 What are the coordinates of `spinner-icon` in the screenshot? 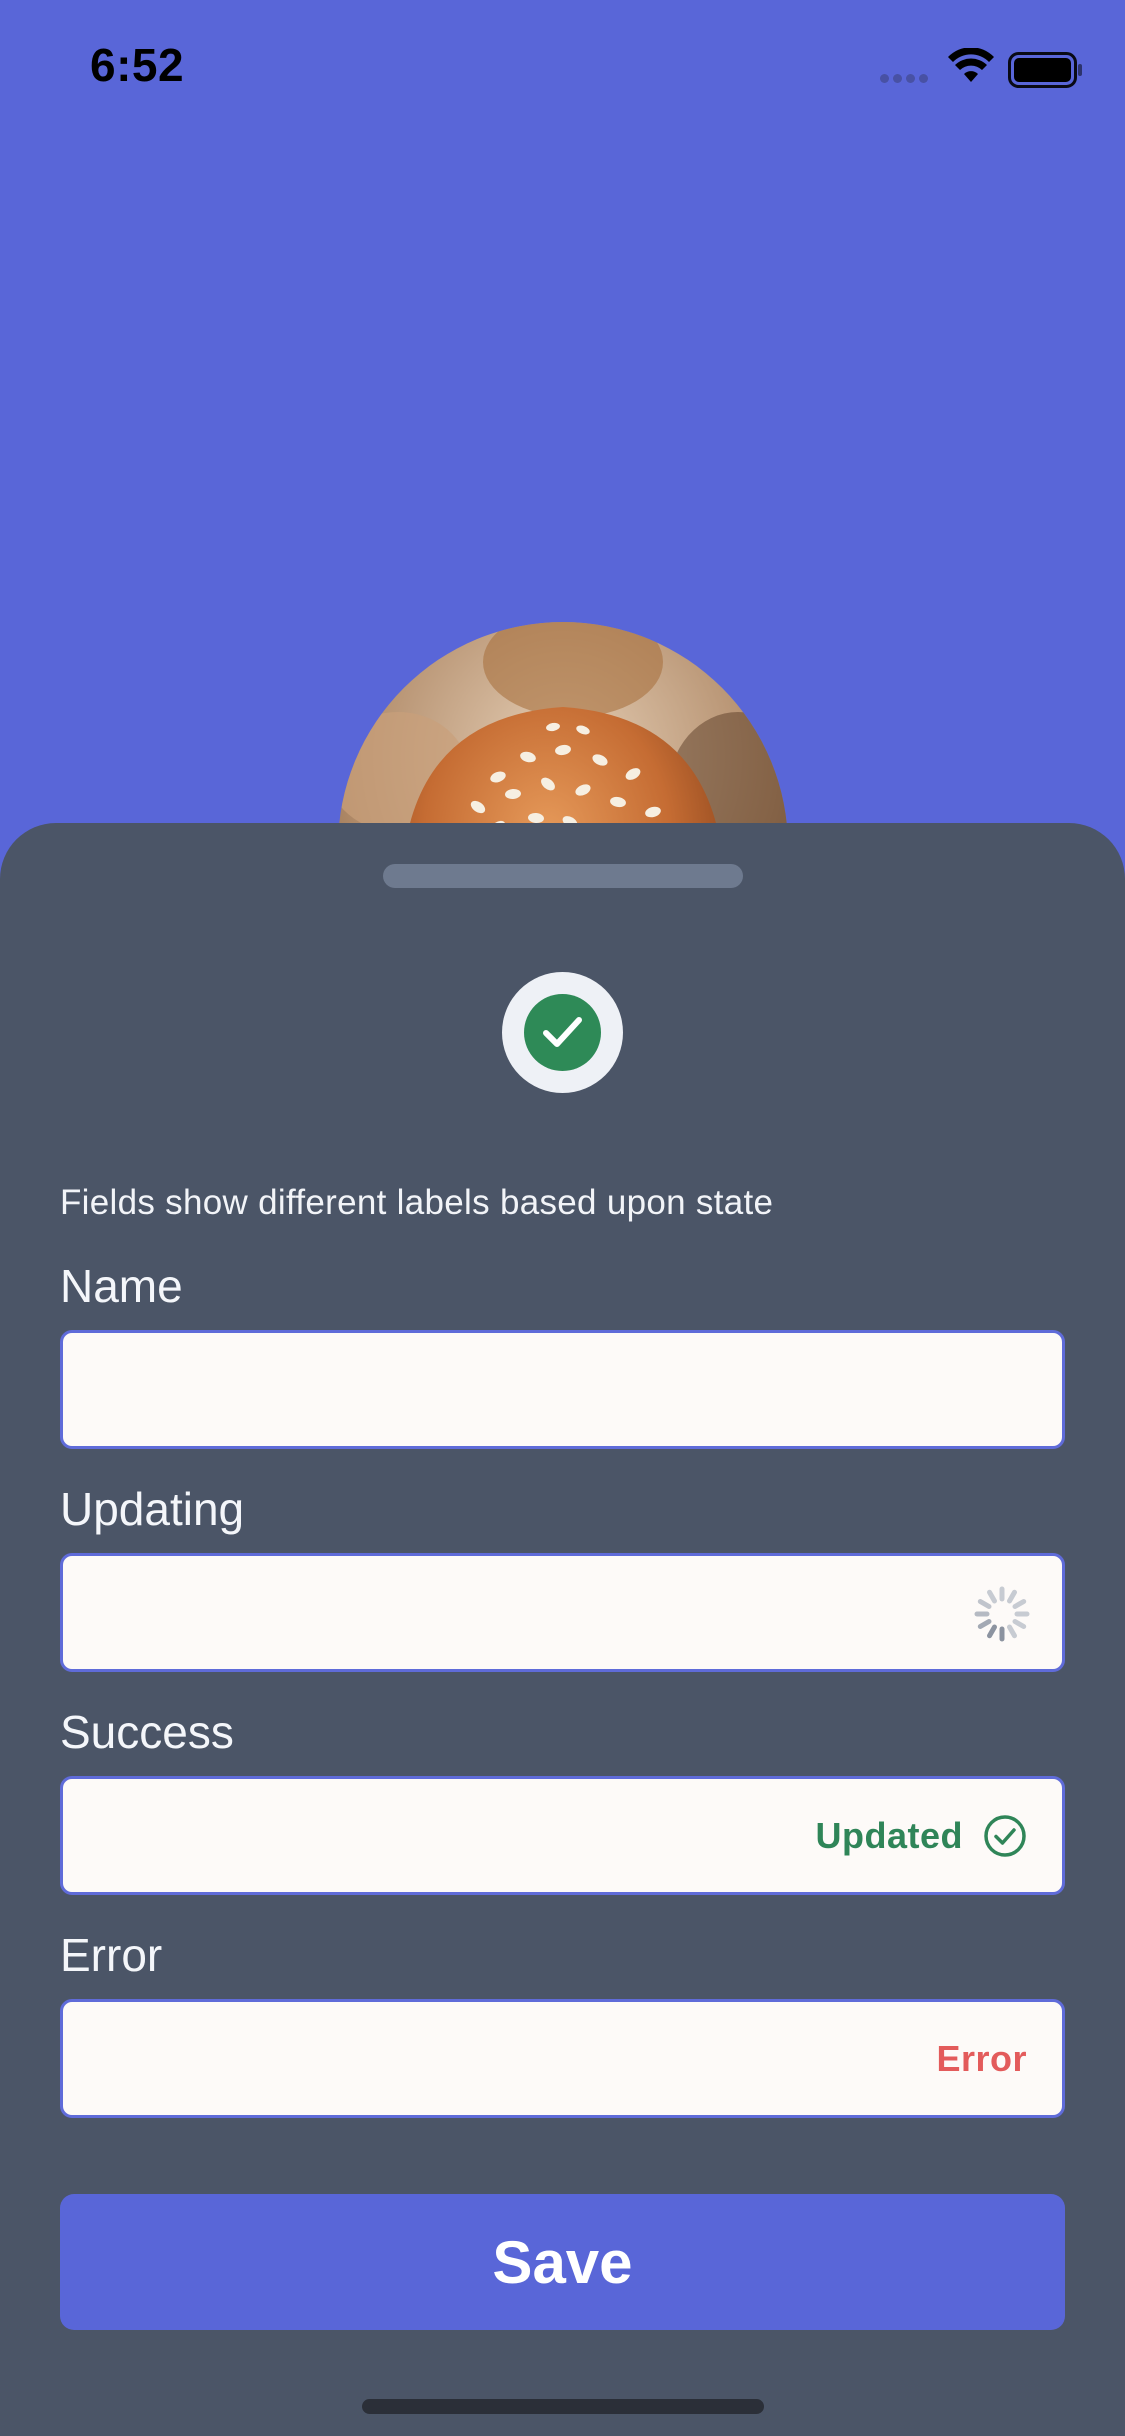 It's located at (1002, 1614).